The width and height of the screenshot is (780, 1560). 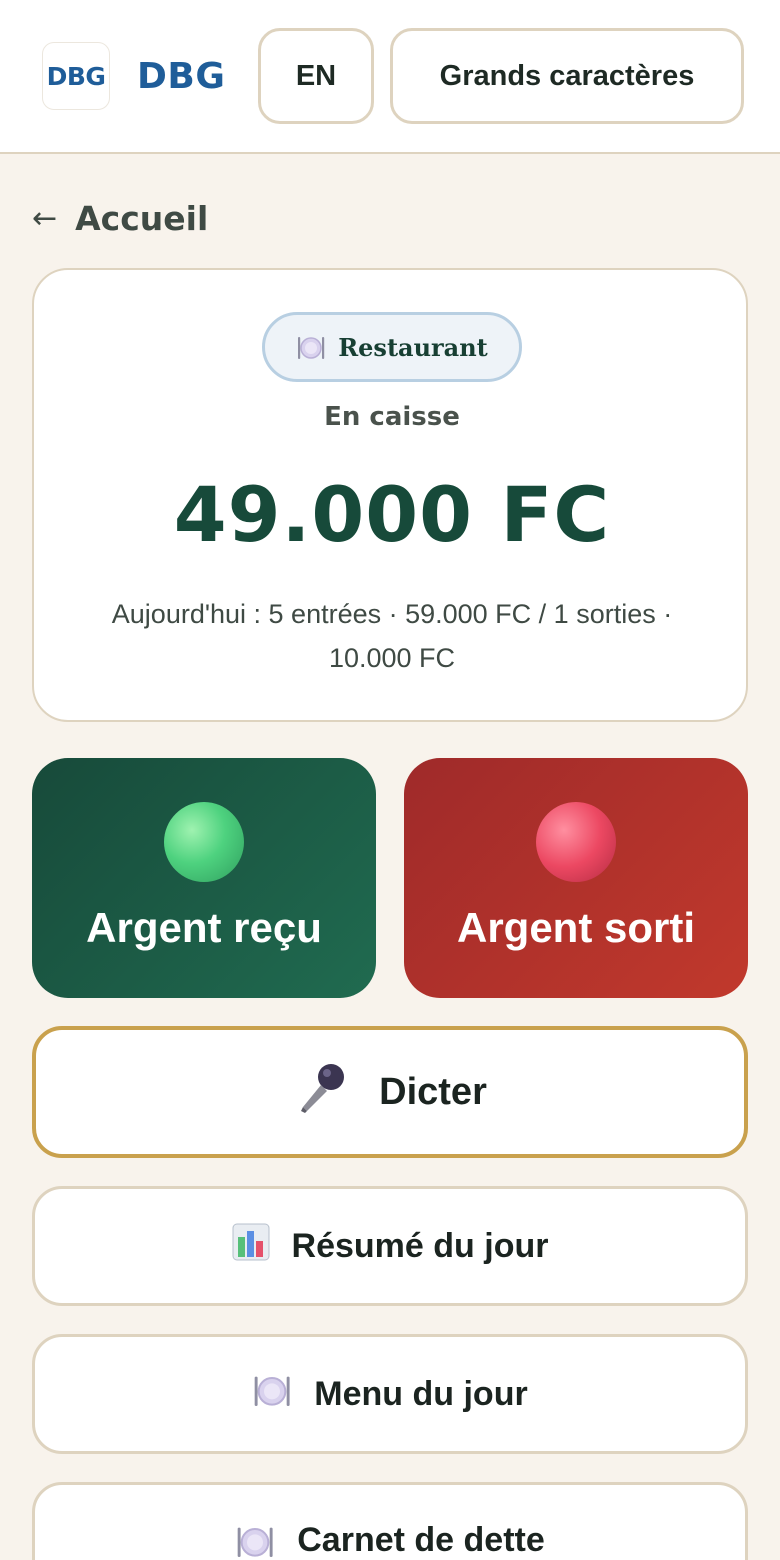 I want to click on app-logo-text: DBG, so click(x=76, y=76).